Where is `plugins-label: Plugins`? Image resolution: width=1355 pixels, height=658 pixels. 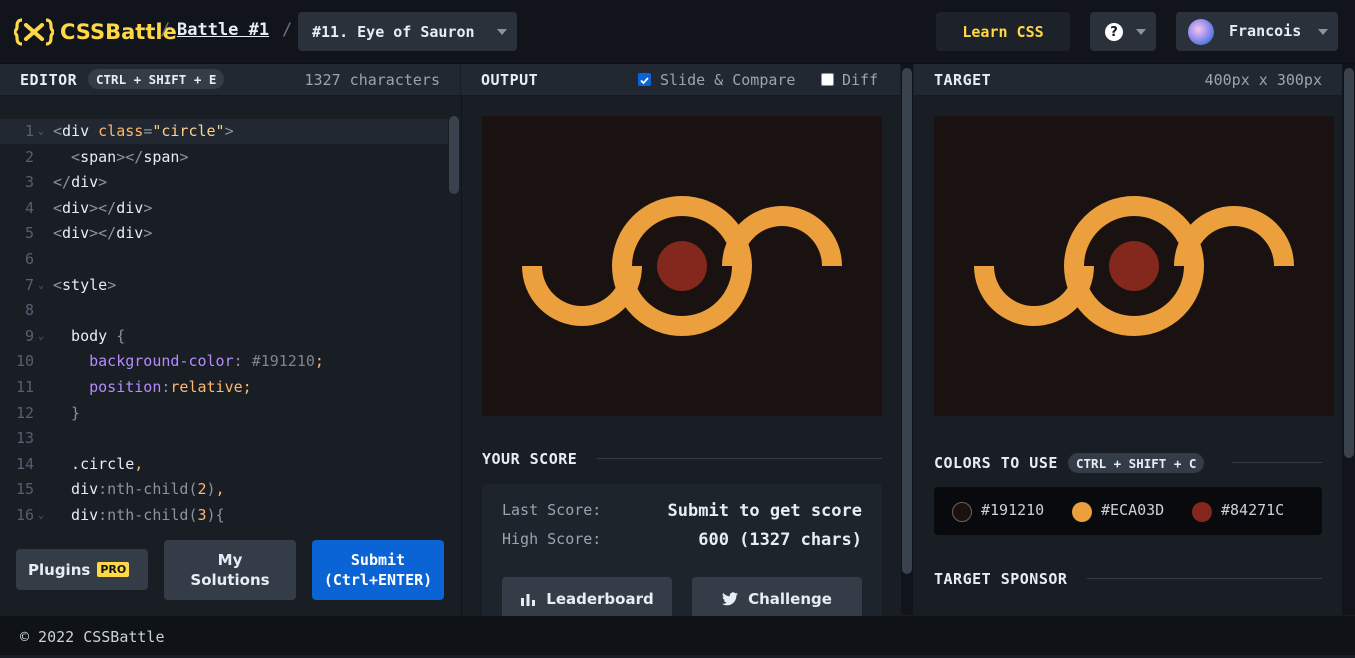 plugins-label: Plugins is located at coordinates (59, 569).